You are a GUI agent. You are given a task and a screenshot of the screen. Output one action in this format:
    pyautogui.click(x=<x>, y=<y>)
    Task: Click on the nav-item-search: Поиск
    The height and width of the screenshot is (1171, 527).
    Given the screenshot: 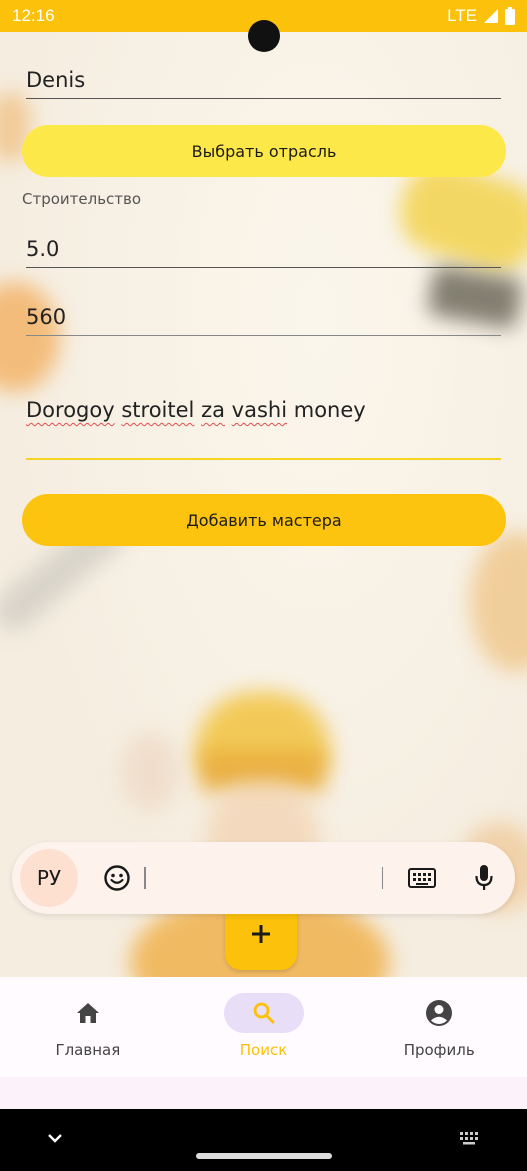 What is the action you would take?
    pyautogui.click(x=264, y=1027)
    